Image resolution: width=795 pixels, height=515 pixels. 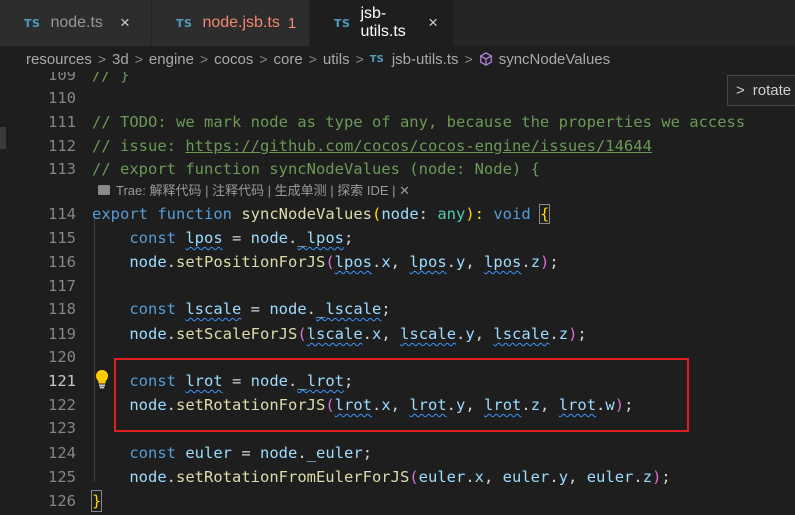 I want to click on comment: // }, so click(x=111, y=78).